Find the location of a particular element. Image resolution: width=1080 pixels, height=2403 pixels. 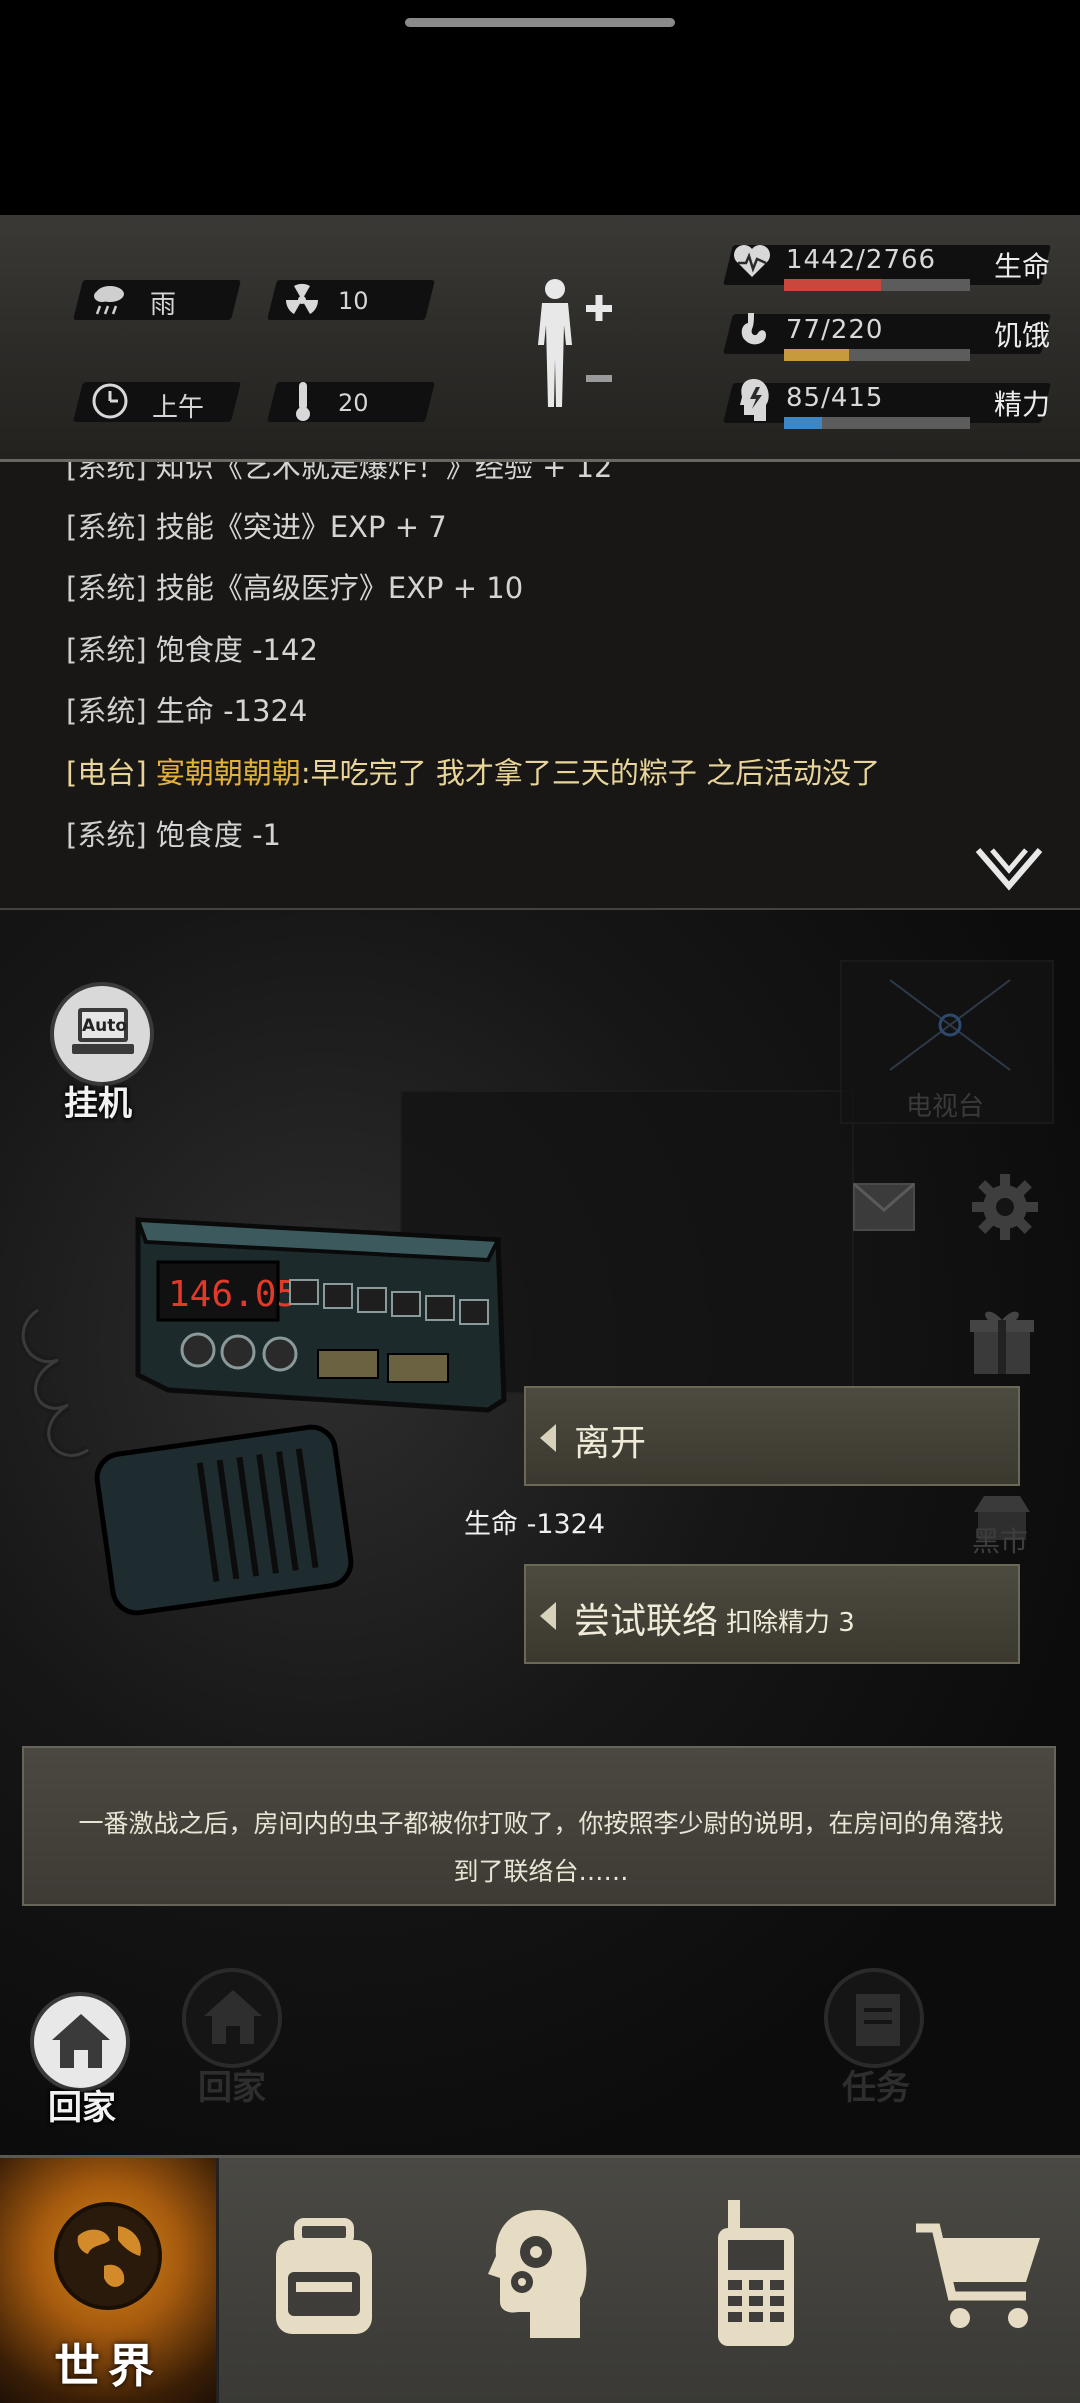

option-leave-label: 离开 is located at coordinates (610, 1443).